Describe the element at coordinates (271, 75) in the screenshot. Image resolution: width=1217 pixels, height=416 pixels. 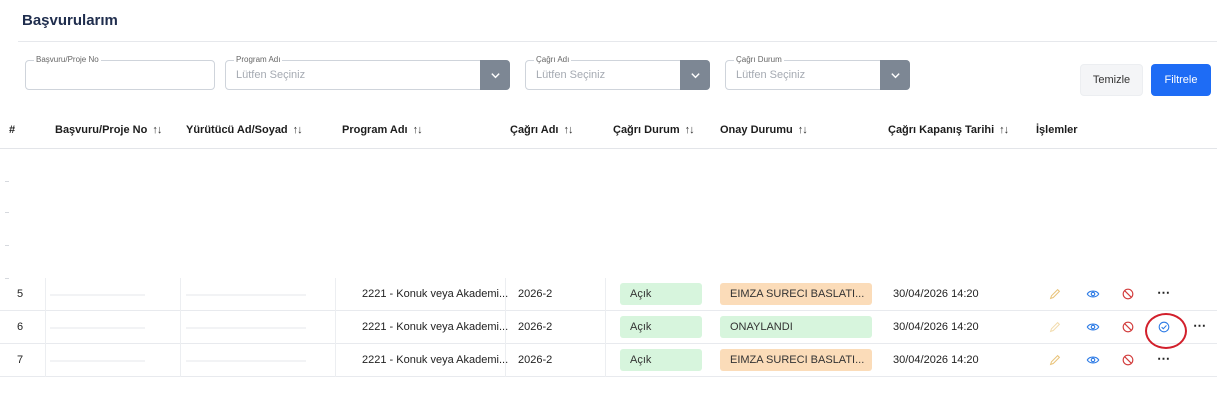
I see `program-filter-value: Lütfen Seçiniz` at that location.